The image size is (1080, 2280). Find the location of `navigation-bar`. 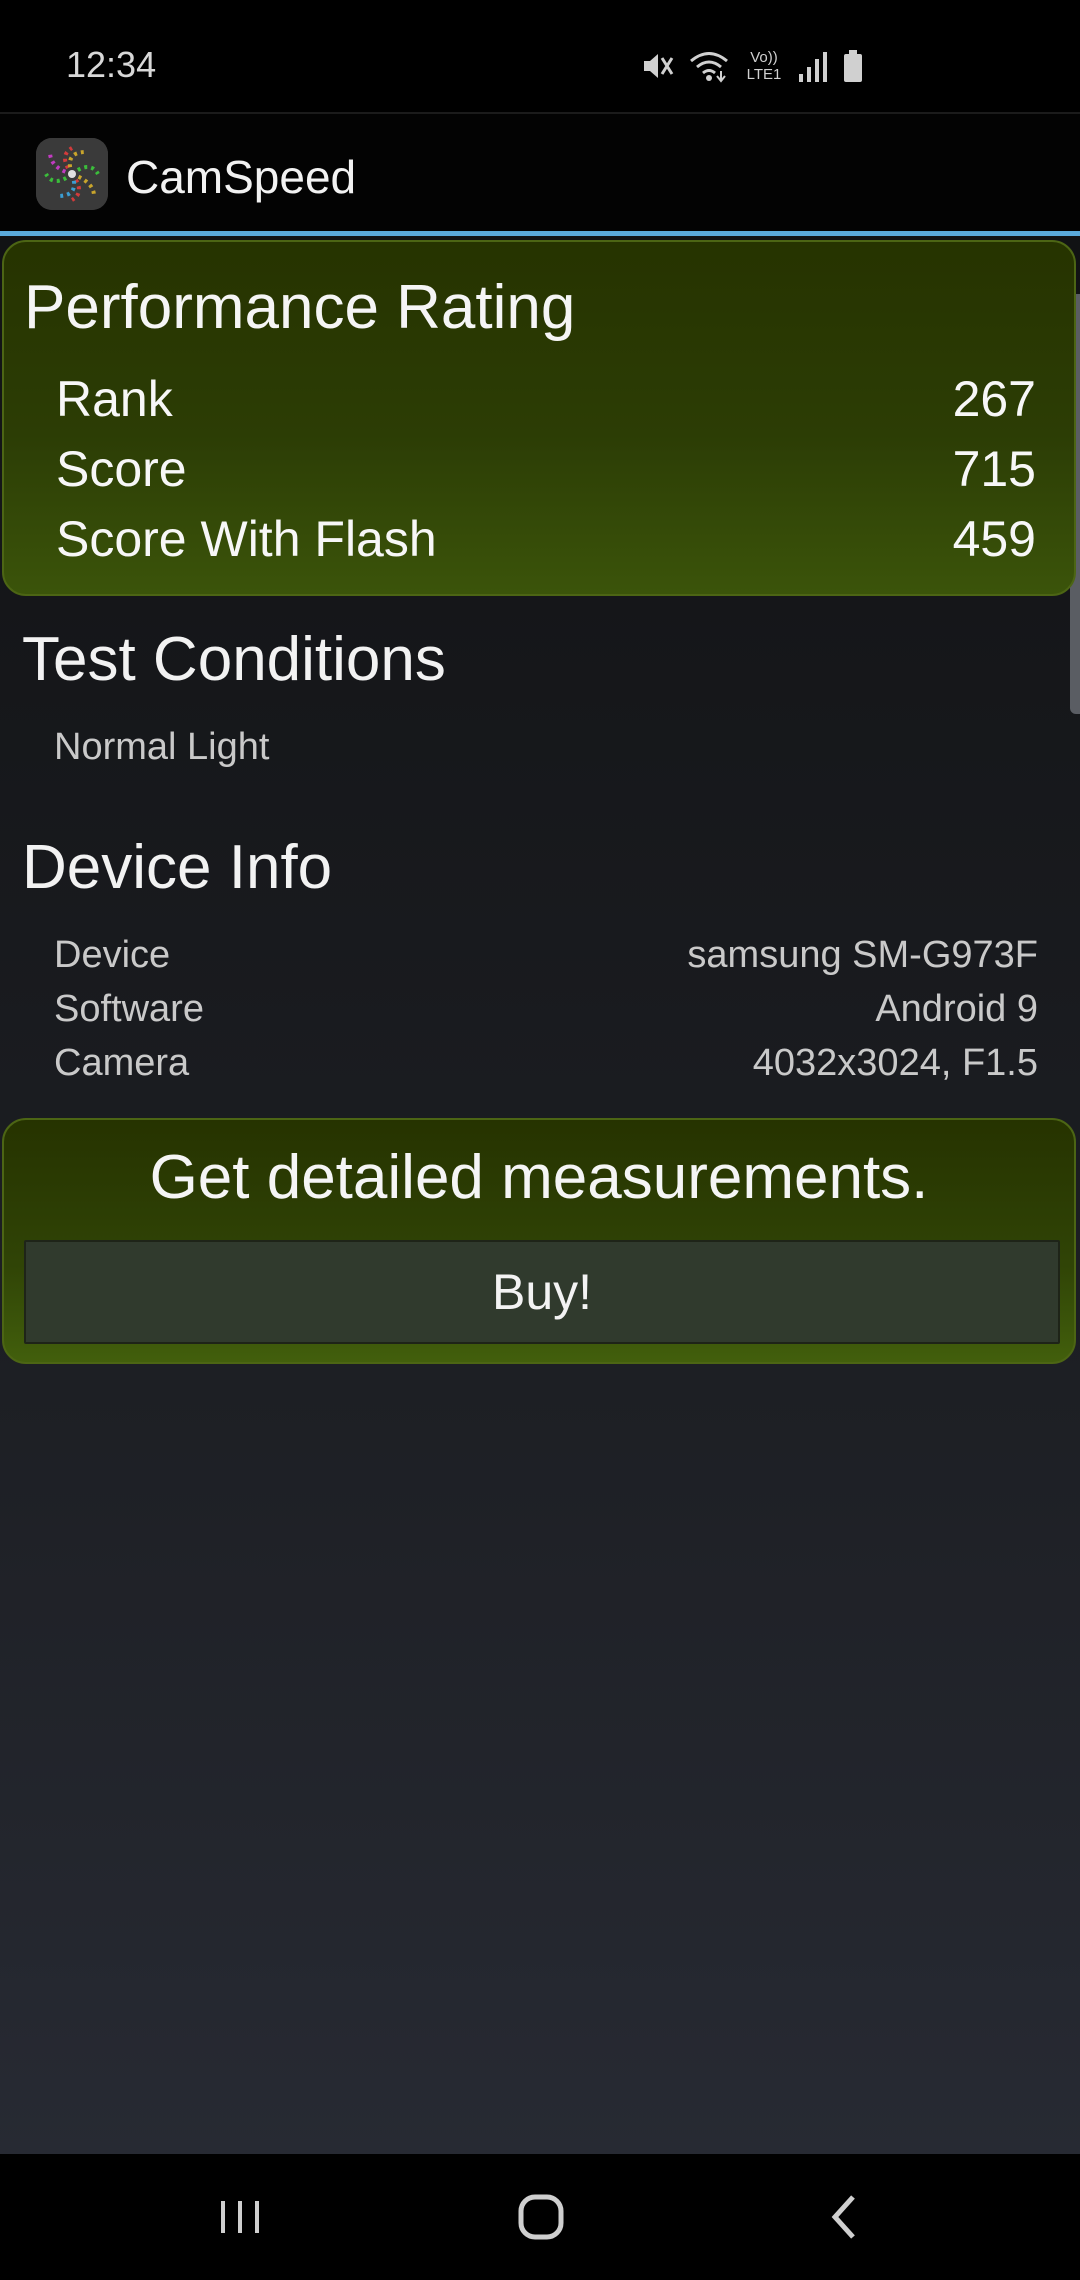

navigation-bar is located at coordinates (540, 2217).